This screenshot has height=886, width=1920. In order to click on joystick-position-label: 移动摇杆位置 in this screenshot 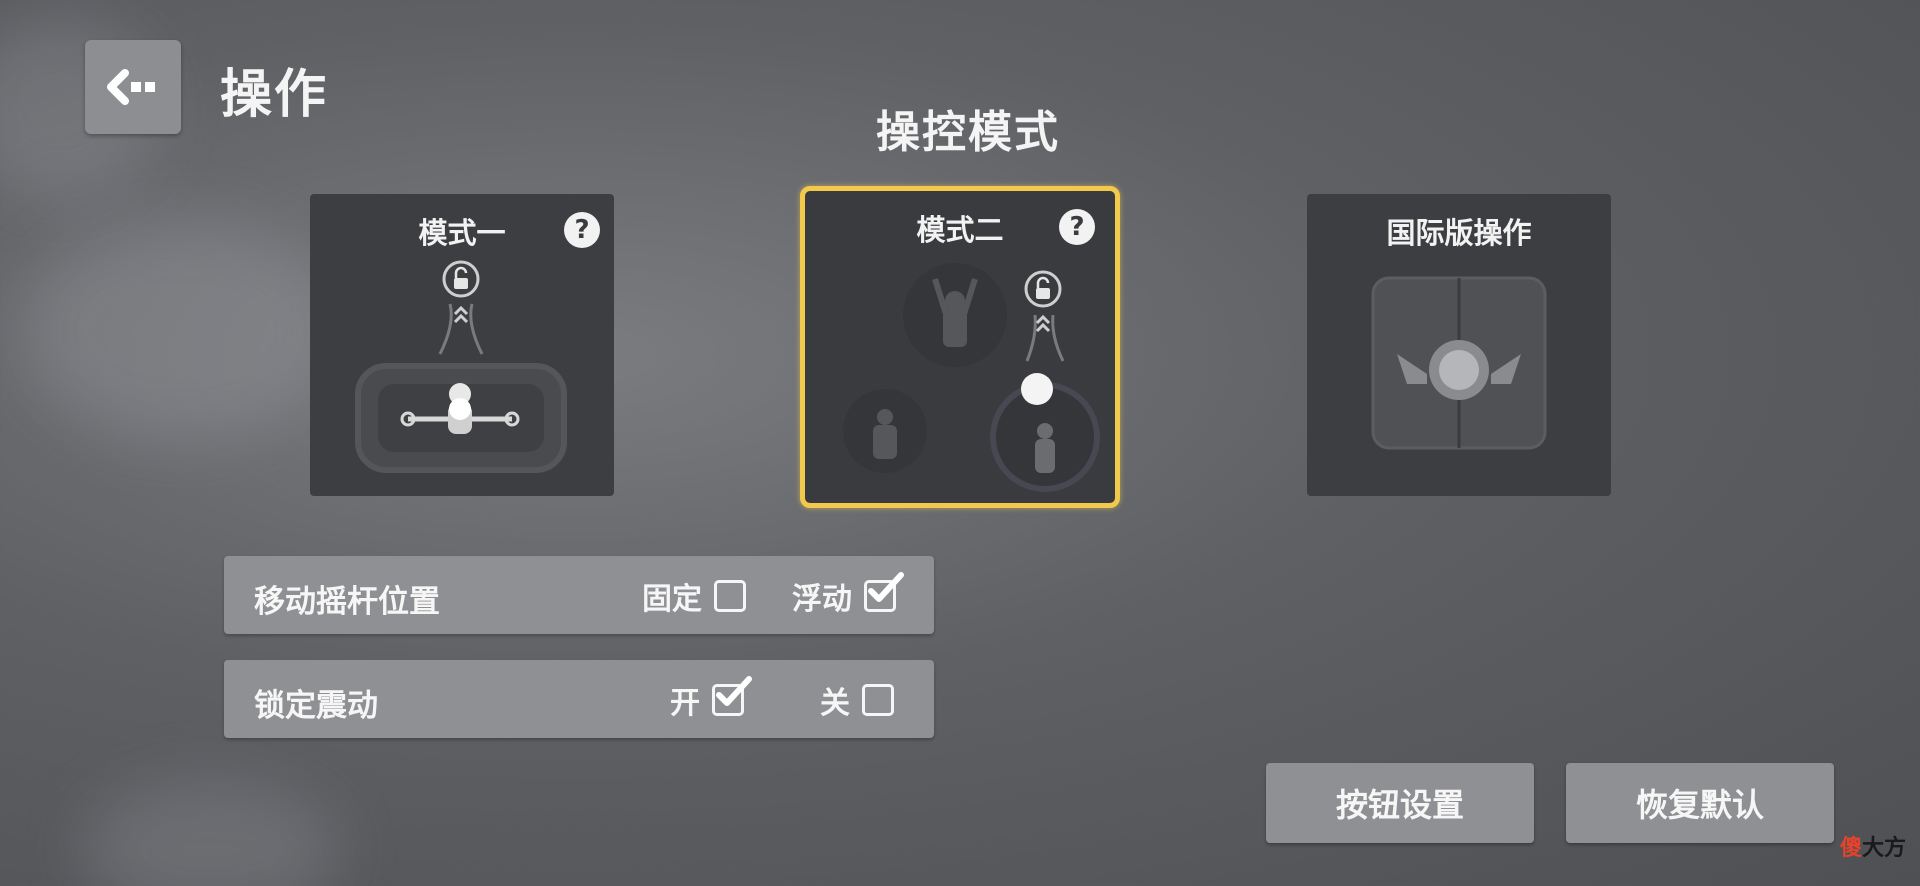, I will do `click(347, 602)`.